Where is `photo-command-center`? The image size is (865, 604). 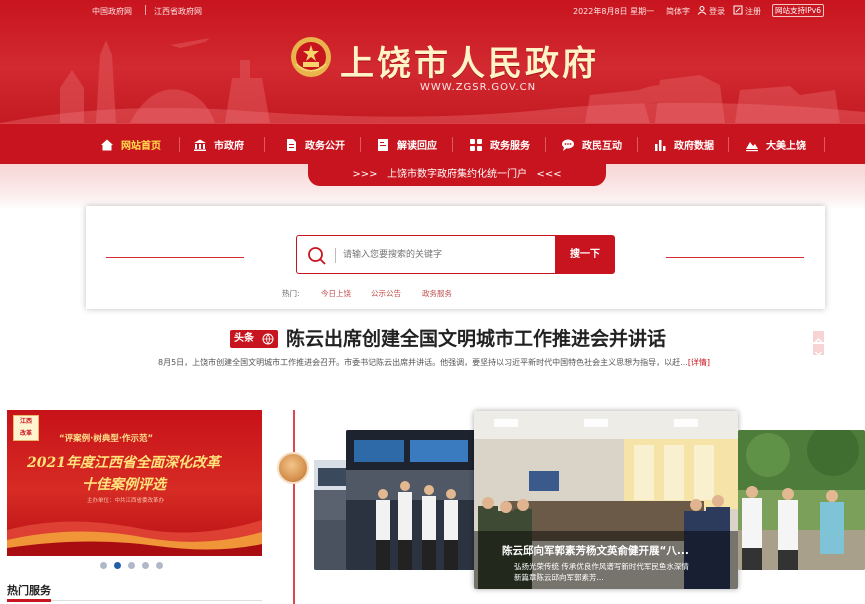
photo-command-center is located at coordinates (411, 500).